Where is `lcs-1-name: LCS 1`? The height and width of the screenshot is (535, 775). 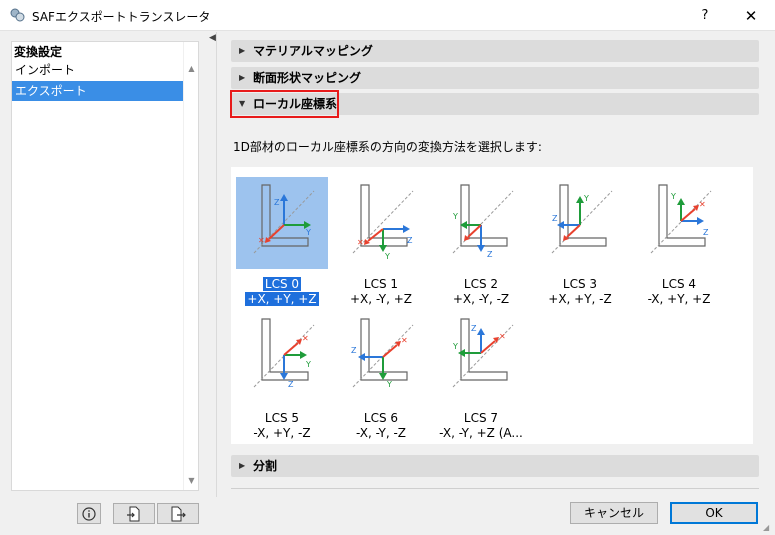
lcs-1-name: LCS 1 is located at coordinates (381, 284).